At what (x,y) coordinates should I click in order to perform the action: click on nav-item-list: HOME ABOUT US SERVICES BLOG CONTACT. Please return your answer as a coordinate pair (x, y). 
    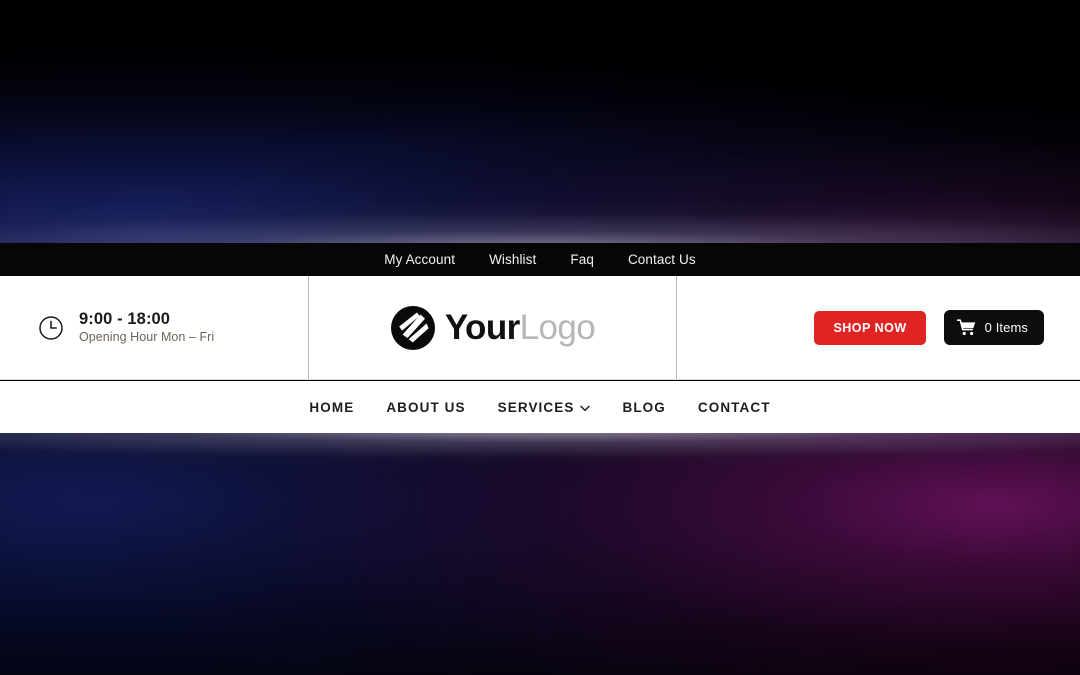
    Looking at the image, I should click on (539, 407).